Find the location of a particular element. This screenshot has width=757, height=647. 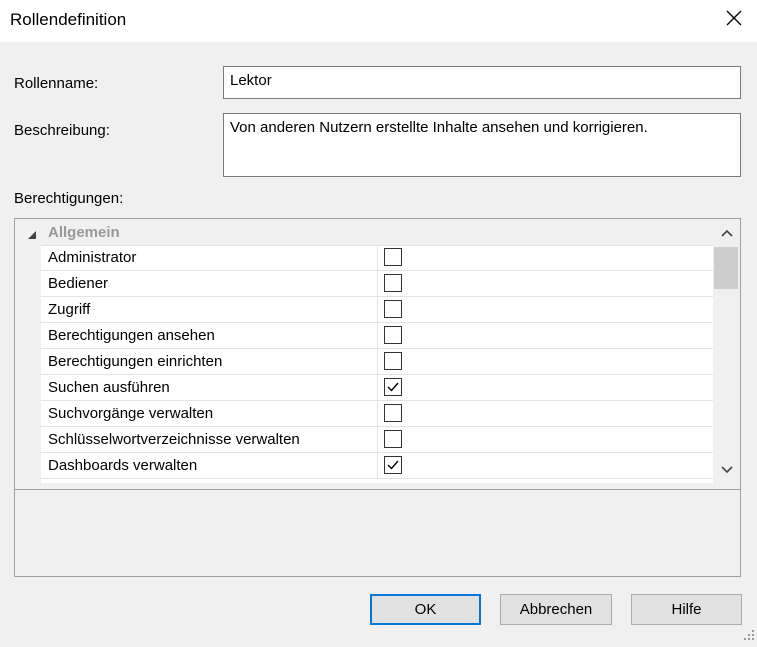

resize-grip-icon is located at coordinates (749, 636).